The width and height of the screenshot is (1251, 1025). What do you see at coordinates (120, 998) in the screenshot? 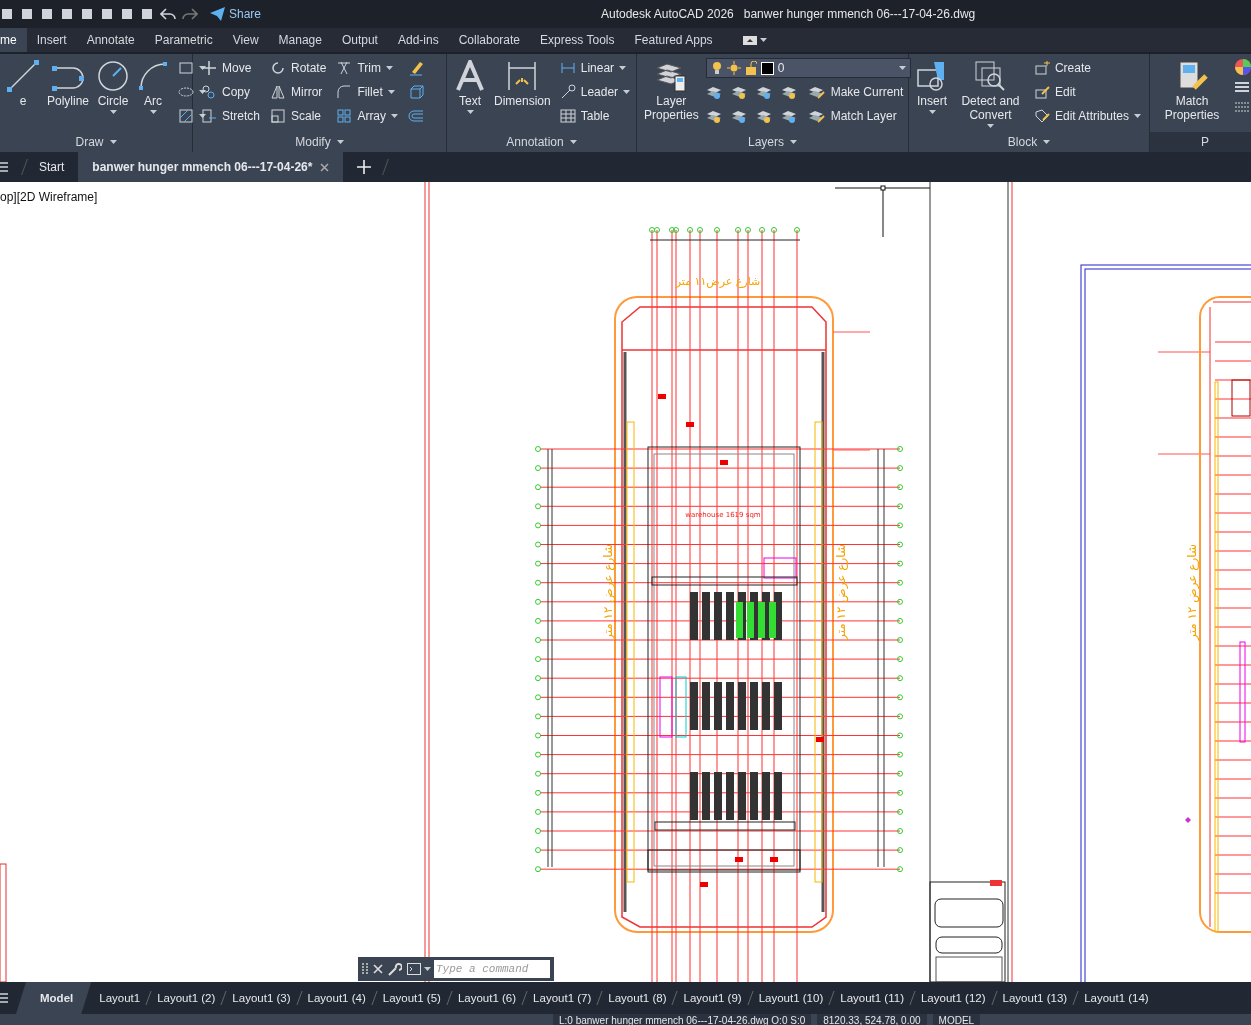
I see `layout-tab: Layout1` at bounding box center [120, 998].